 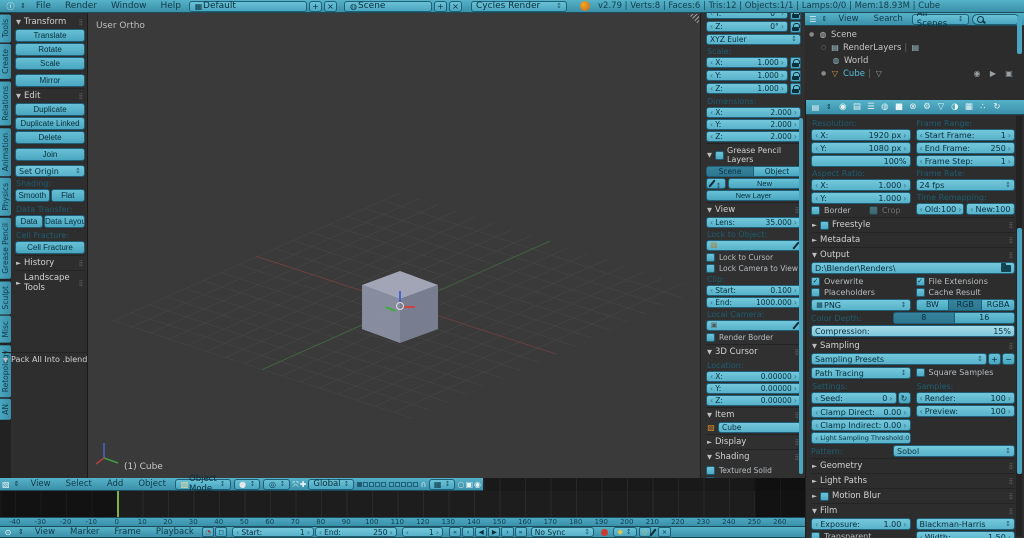 What do you see at coordinates (904, 398) in the screenshot?
I see `animate-seed-button: ↻` at bounding box center [904, 398].